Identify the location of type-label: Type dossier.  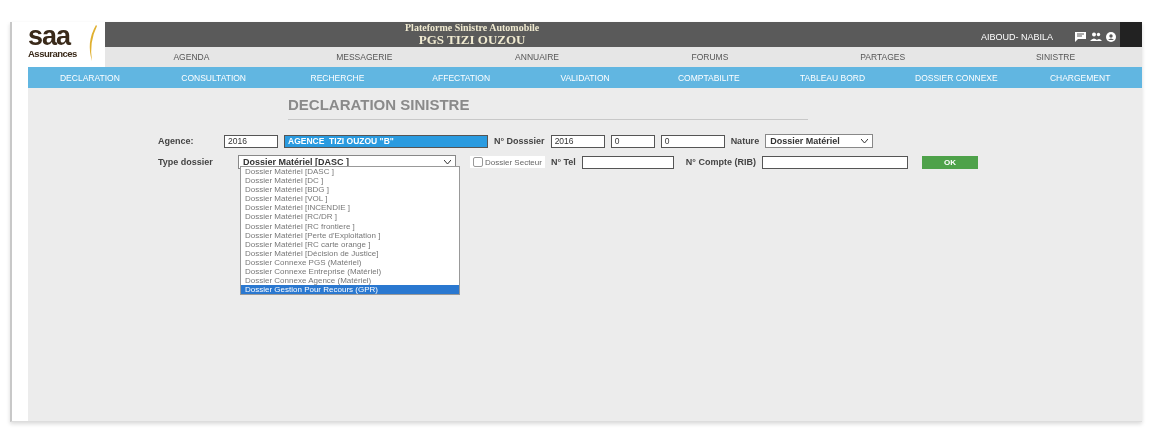
(186, 162).